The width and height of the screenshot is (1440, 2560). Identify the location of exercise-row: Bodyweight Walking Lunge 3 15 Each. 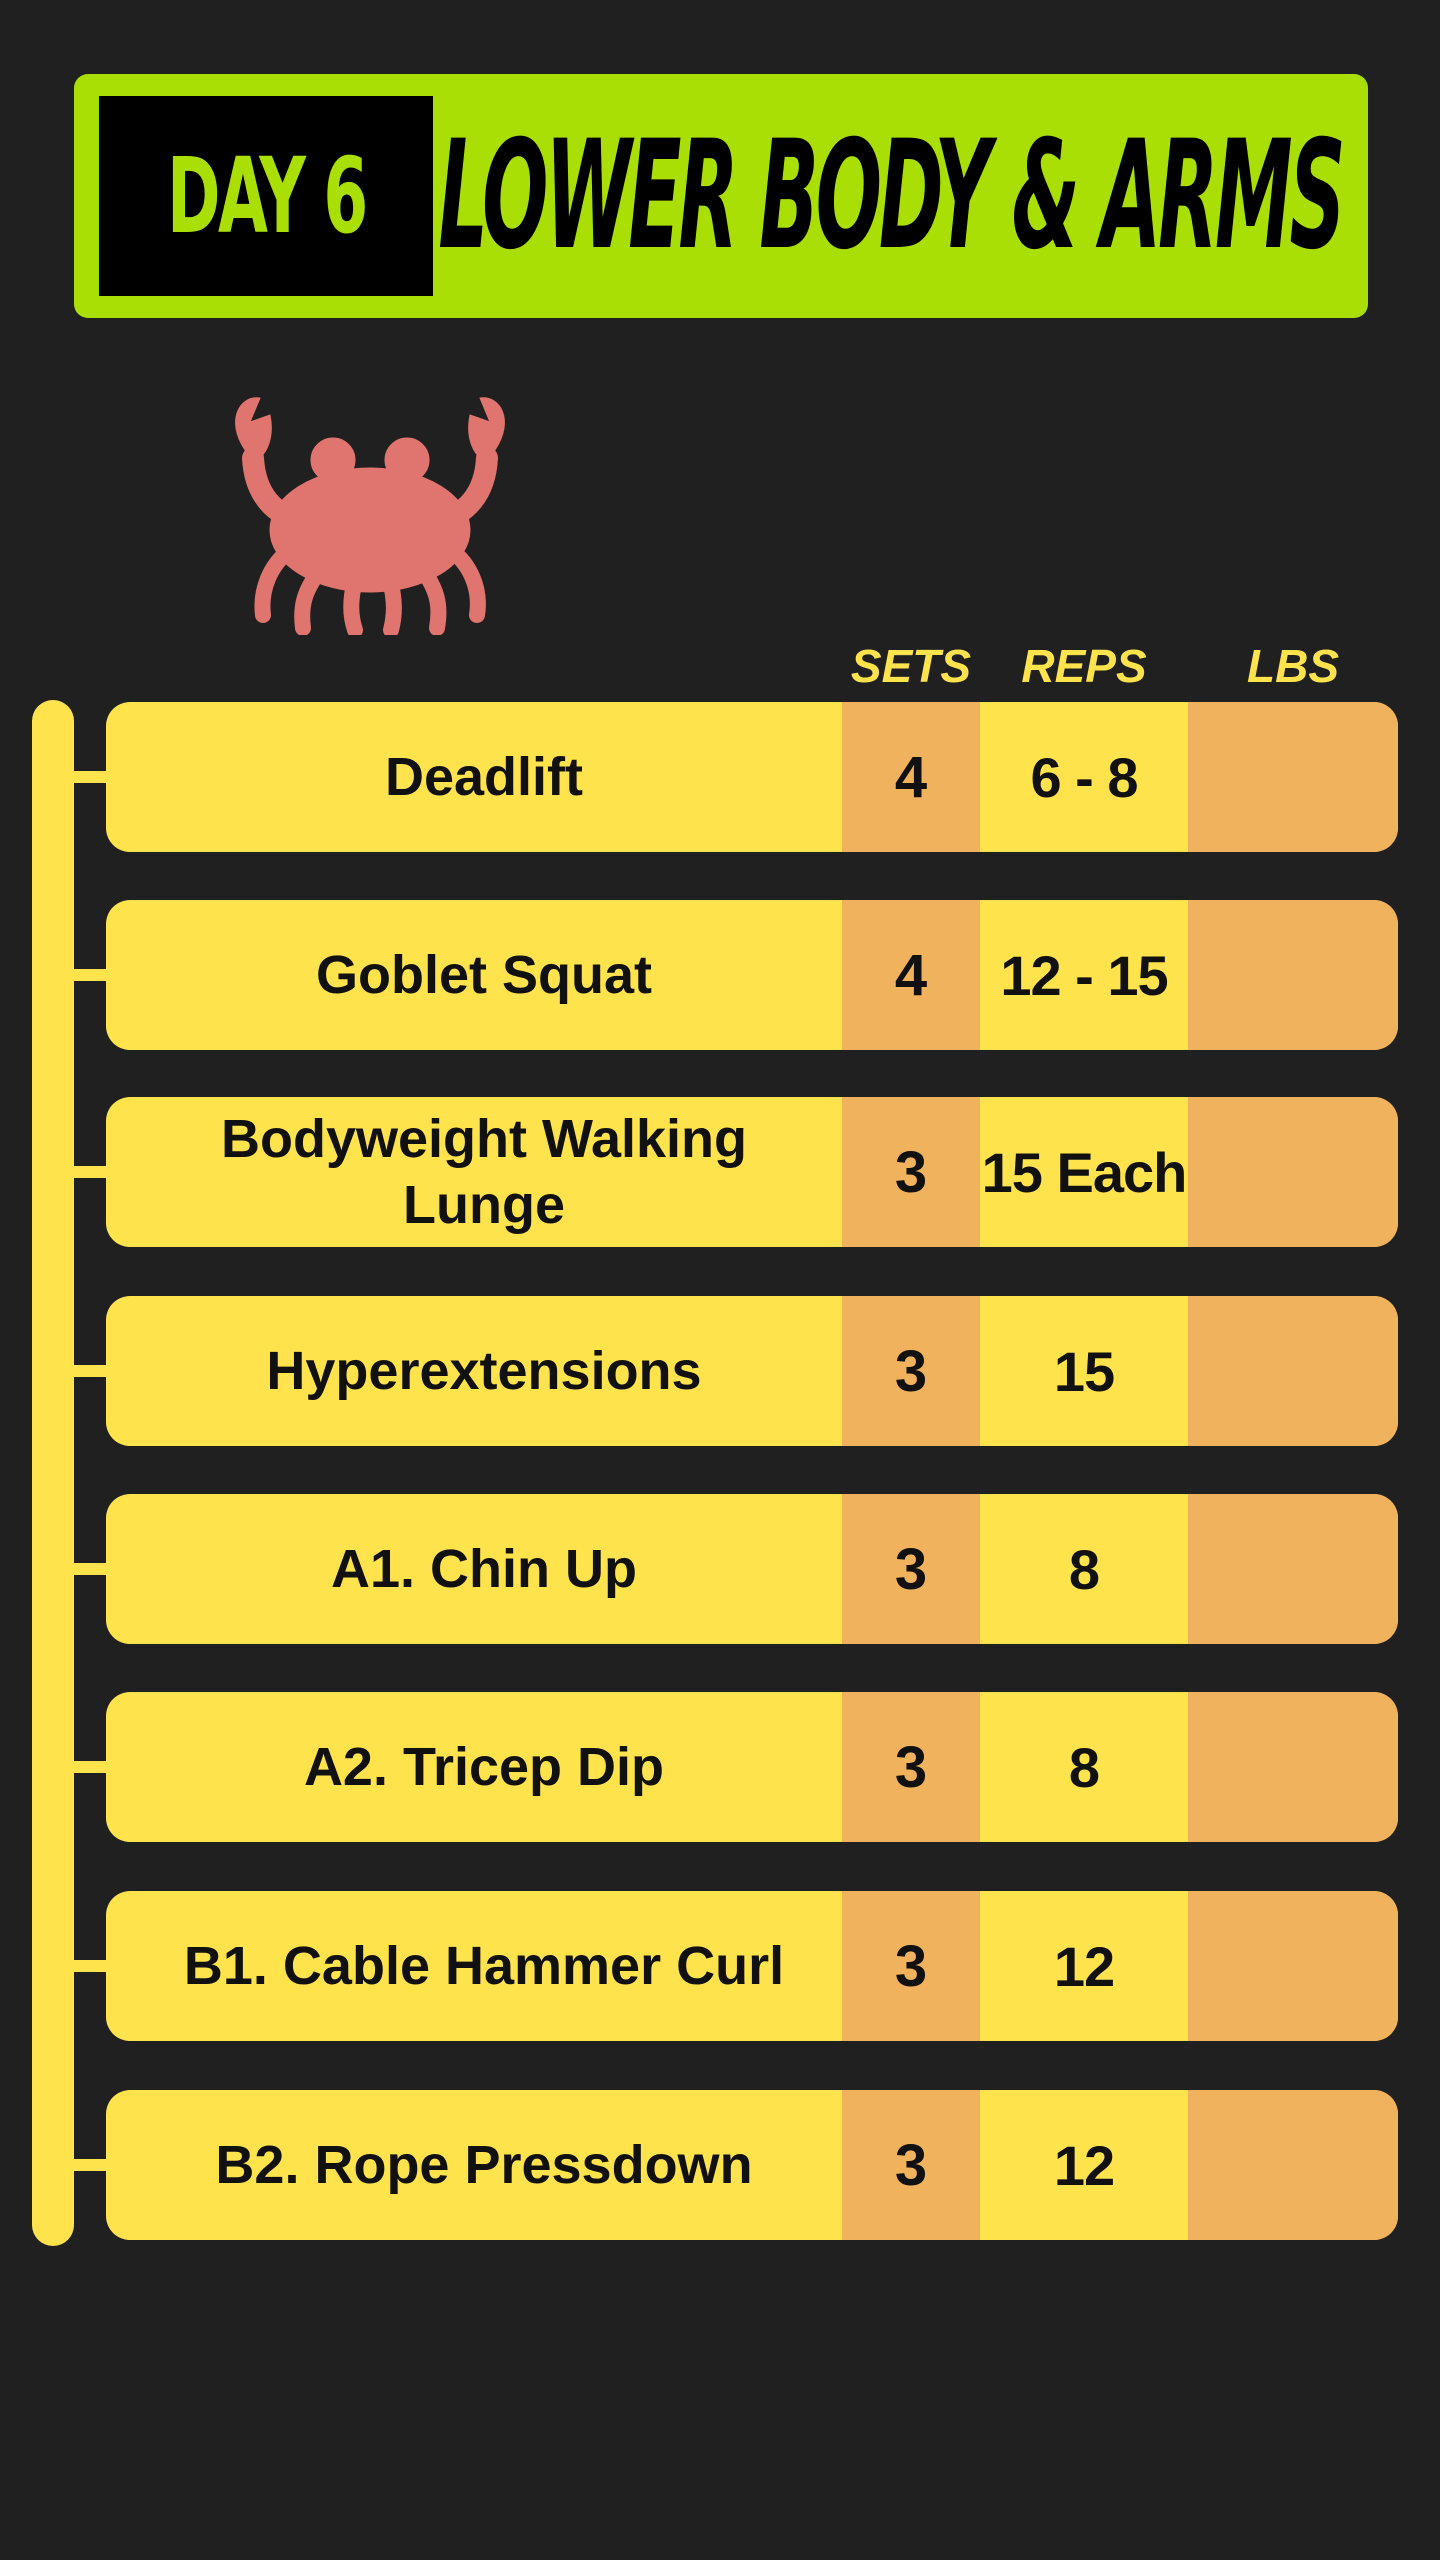
(734, 1172).